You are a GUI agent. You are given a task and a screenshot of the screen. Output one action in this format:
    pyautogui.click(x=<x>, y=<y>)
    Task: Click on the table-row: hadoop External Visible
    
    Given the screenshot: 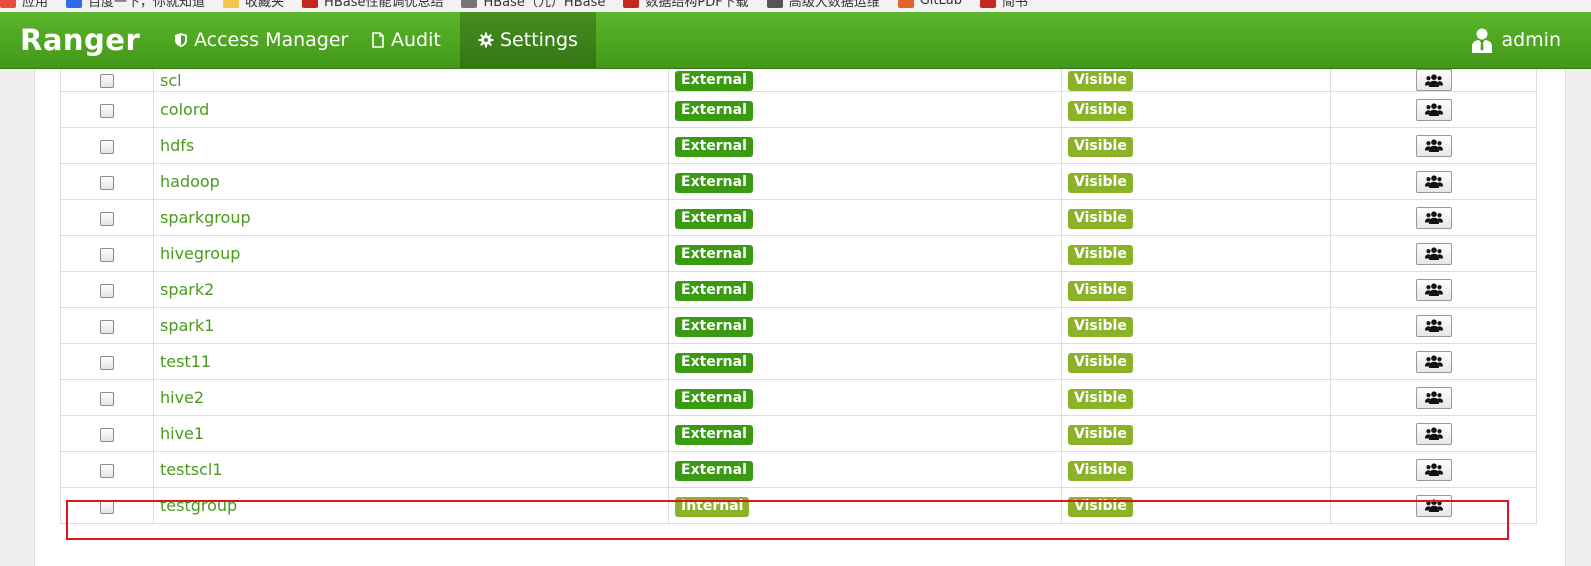 What is the action you would take?
    pyautogui.click(x=798, y=181)
    